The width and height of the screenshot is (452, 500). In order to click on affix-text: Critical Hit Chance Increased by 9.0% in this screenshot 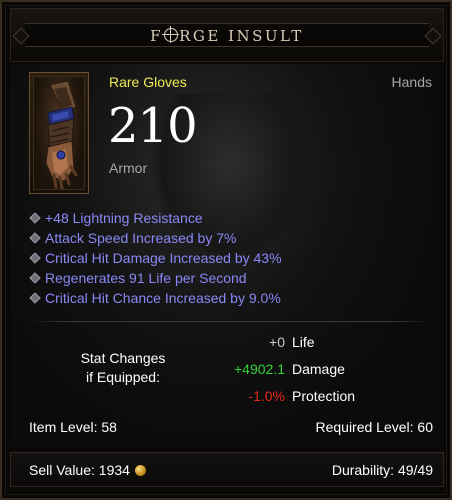, I will do `click(163, 298)`.